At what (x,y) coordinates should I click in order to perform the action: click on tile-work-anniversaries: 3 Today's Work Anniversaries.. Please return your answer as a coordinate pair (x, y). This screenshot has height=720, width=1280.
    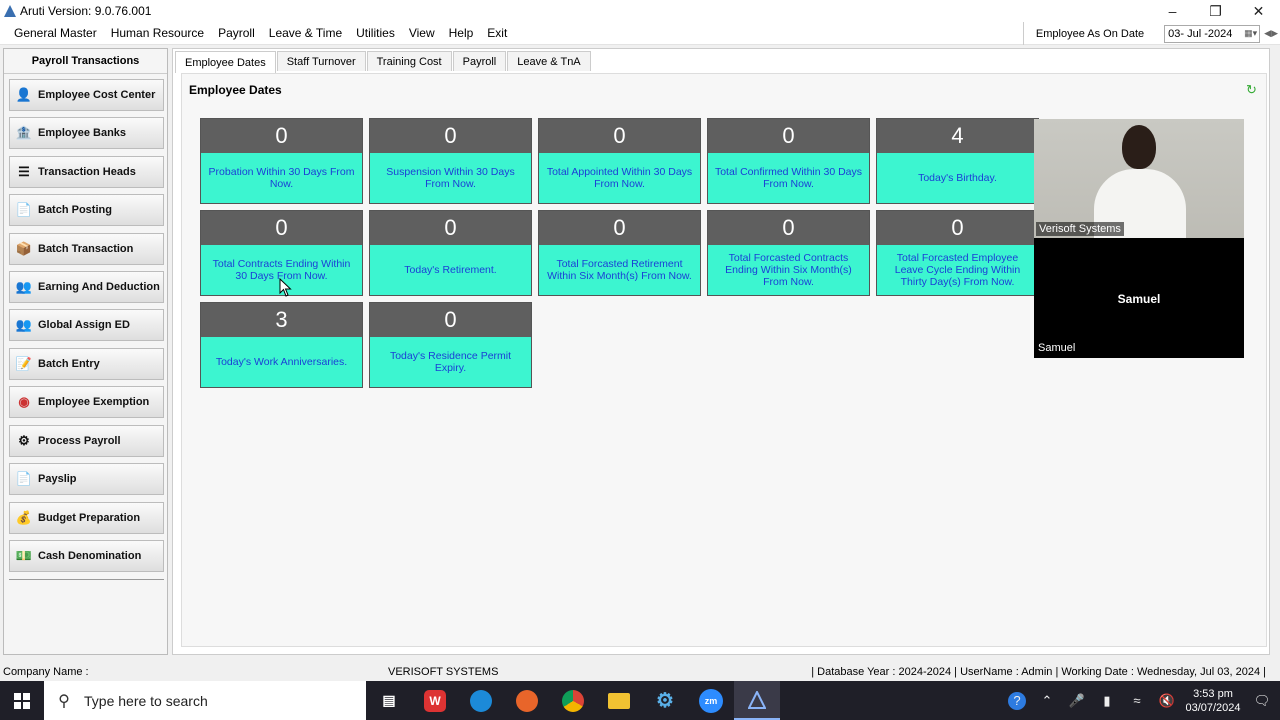
    Looking at the image, I should click on (281, 345).